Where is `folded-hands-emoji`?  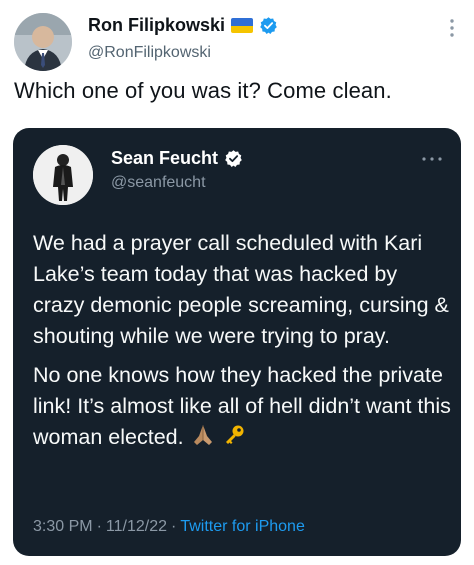 folded-hands-emoji is located at coordinates (203, 439).